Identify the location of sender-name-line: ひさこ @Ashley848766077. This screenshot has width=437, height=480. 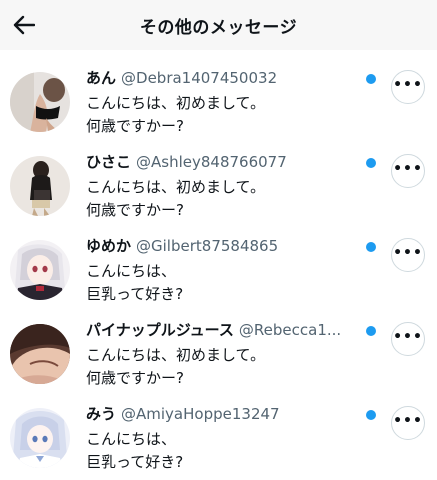
(225, 162).